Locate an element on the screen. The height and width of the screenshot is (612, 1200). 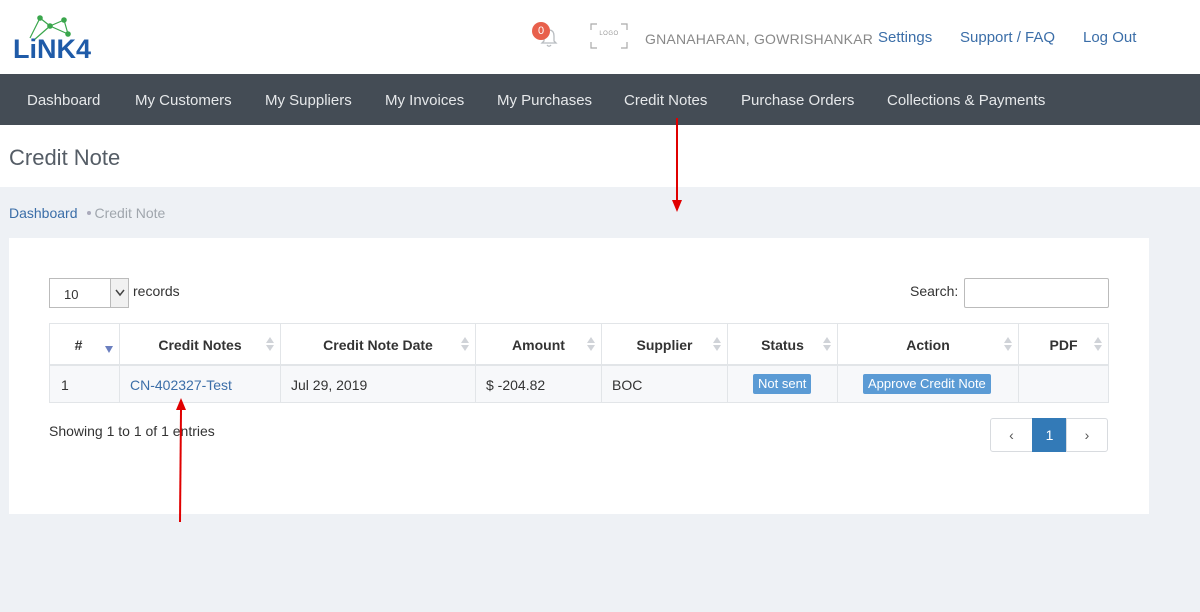
credit-note-link: CN-402327-Test is located at coordinates (181, 385).